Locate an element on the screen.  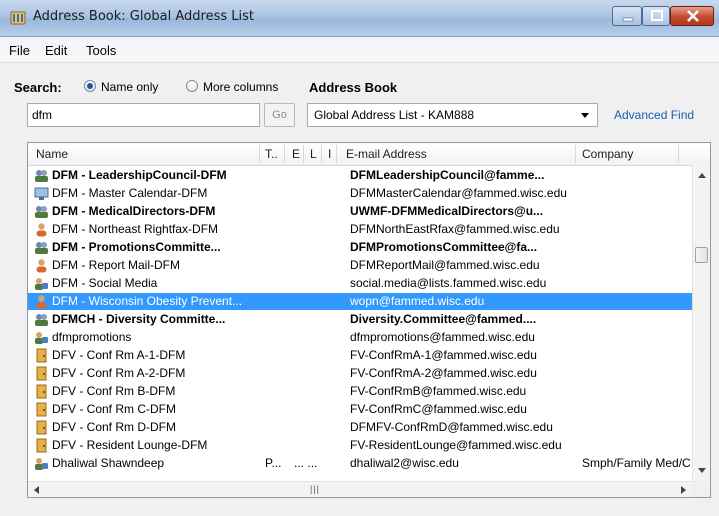
title-bar: Address Book: Global Address List is located at coordinates (359, 18).